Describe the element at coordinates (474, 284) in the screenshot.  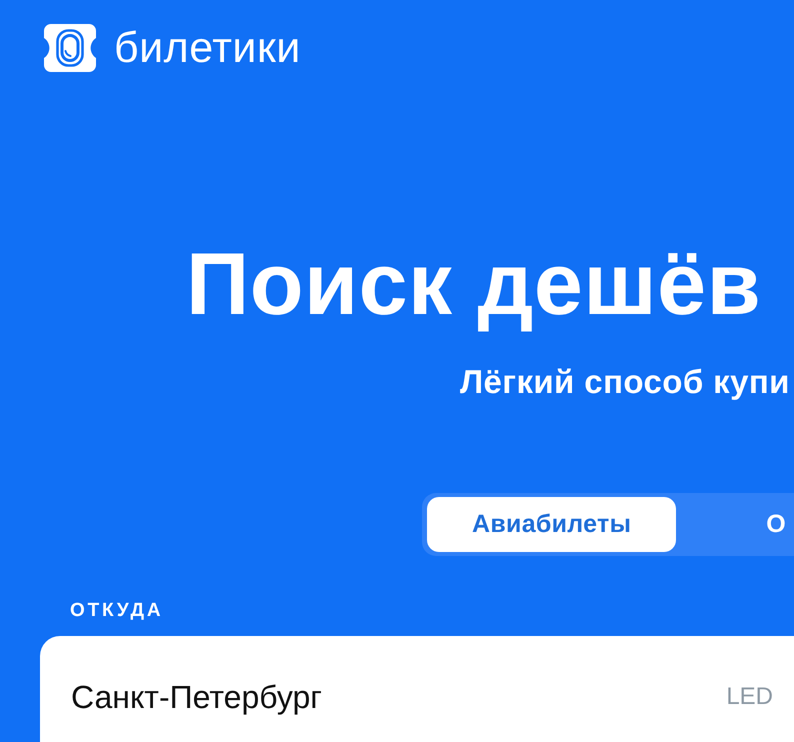
I see `hero-title: Поиск дешёв` at that location.